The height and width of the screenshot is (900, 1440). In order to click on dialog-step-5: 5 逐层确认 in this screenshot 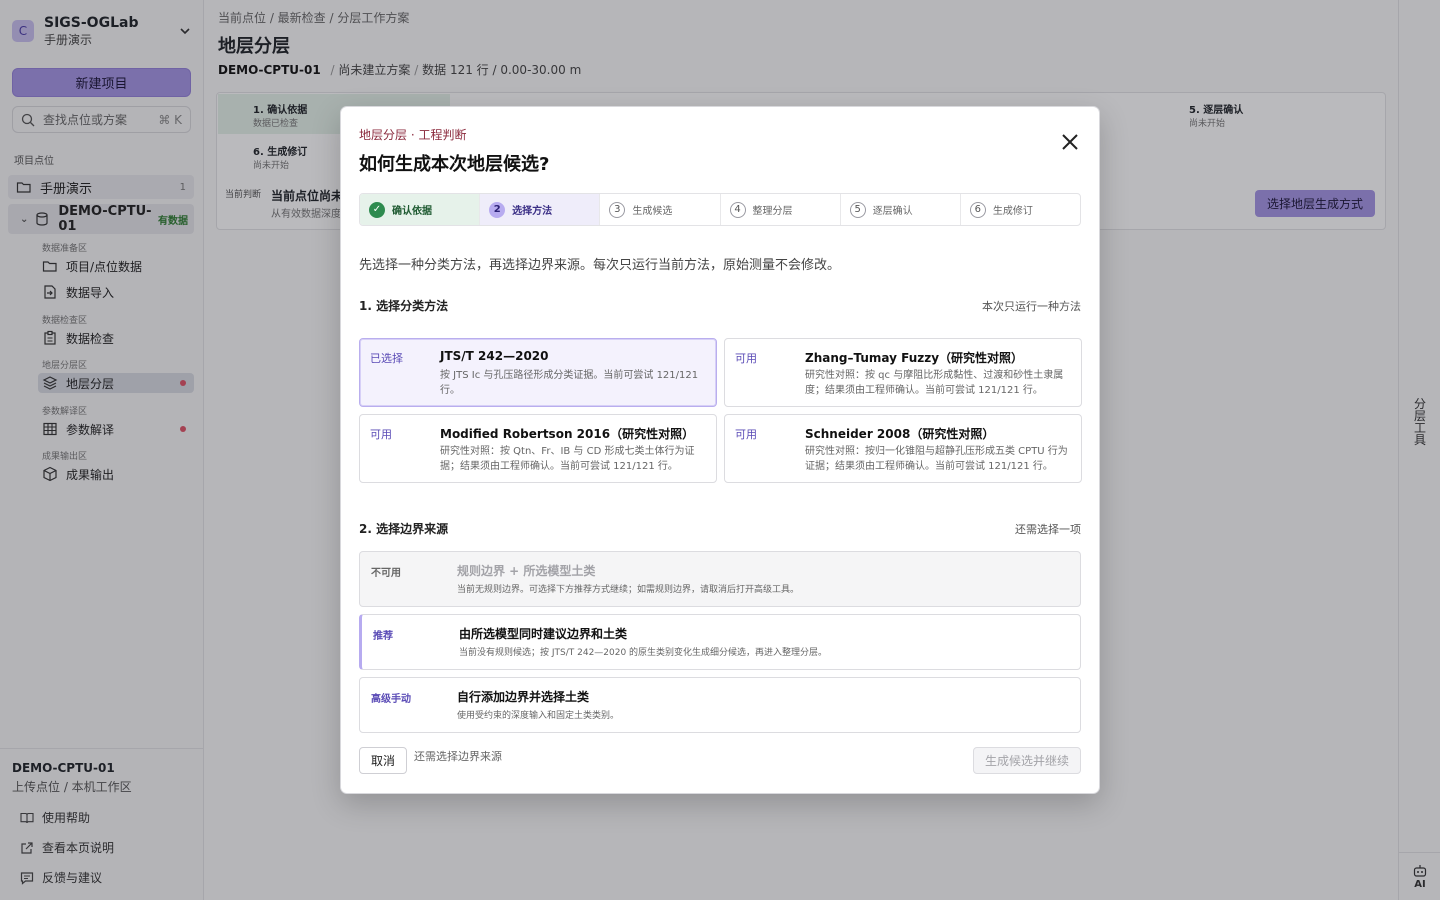, I will do `click(901, 209)`.